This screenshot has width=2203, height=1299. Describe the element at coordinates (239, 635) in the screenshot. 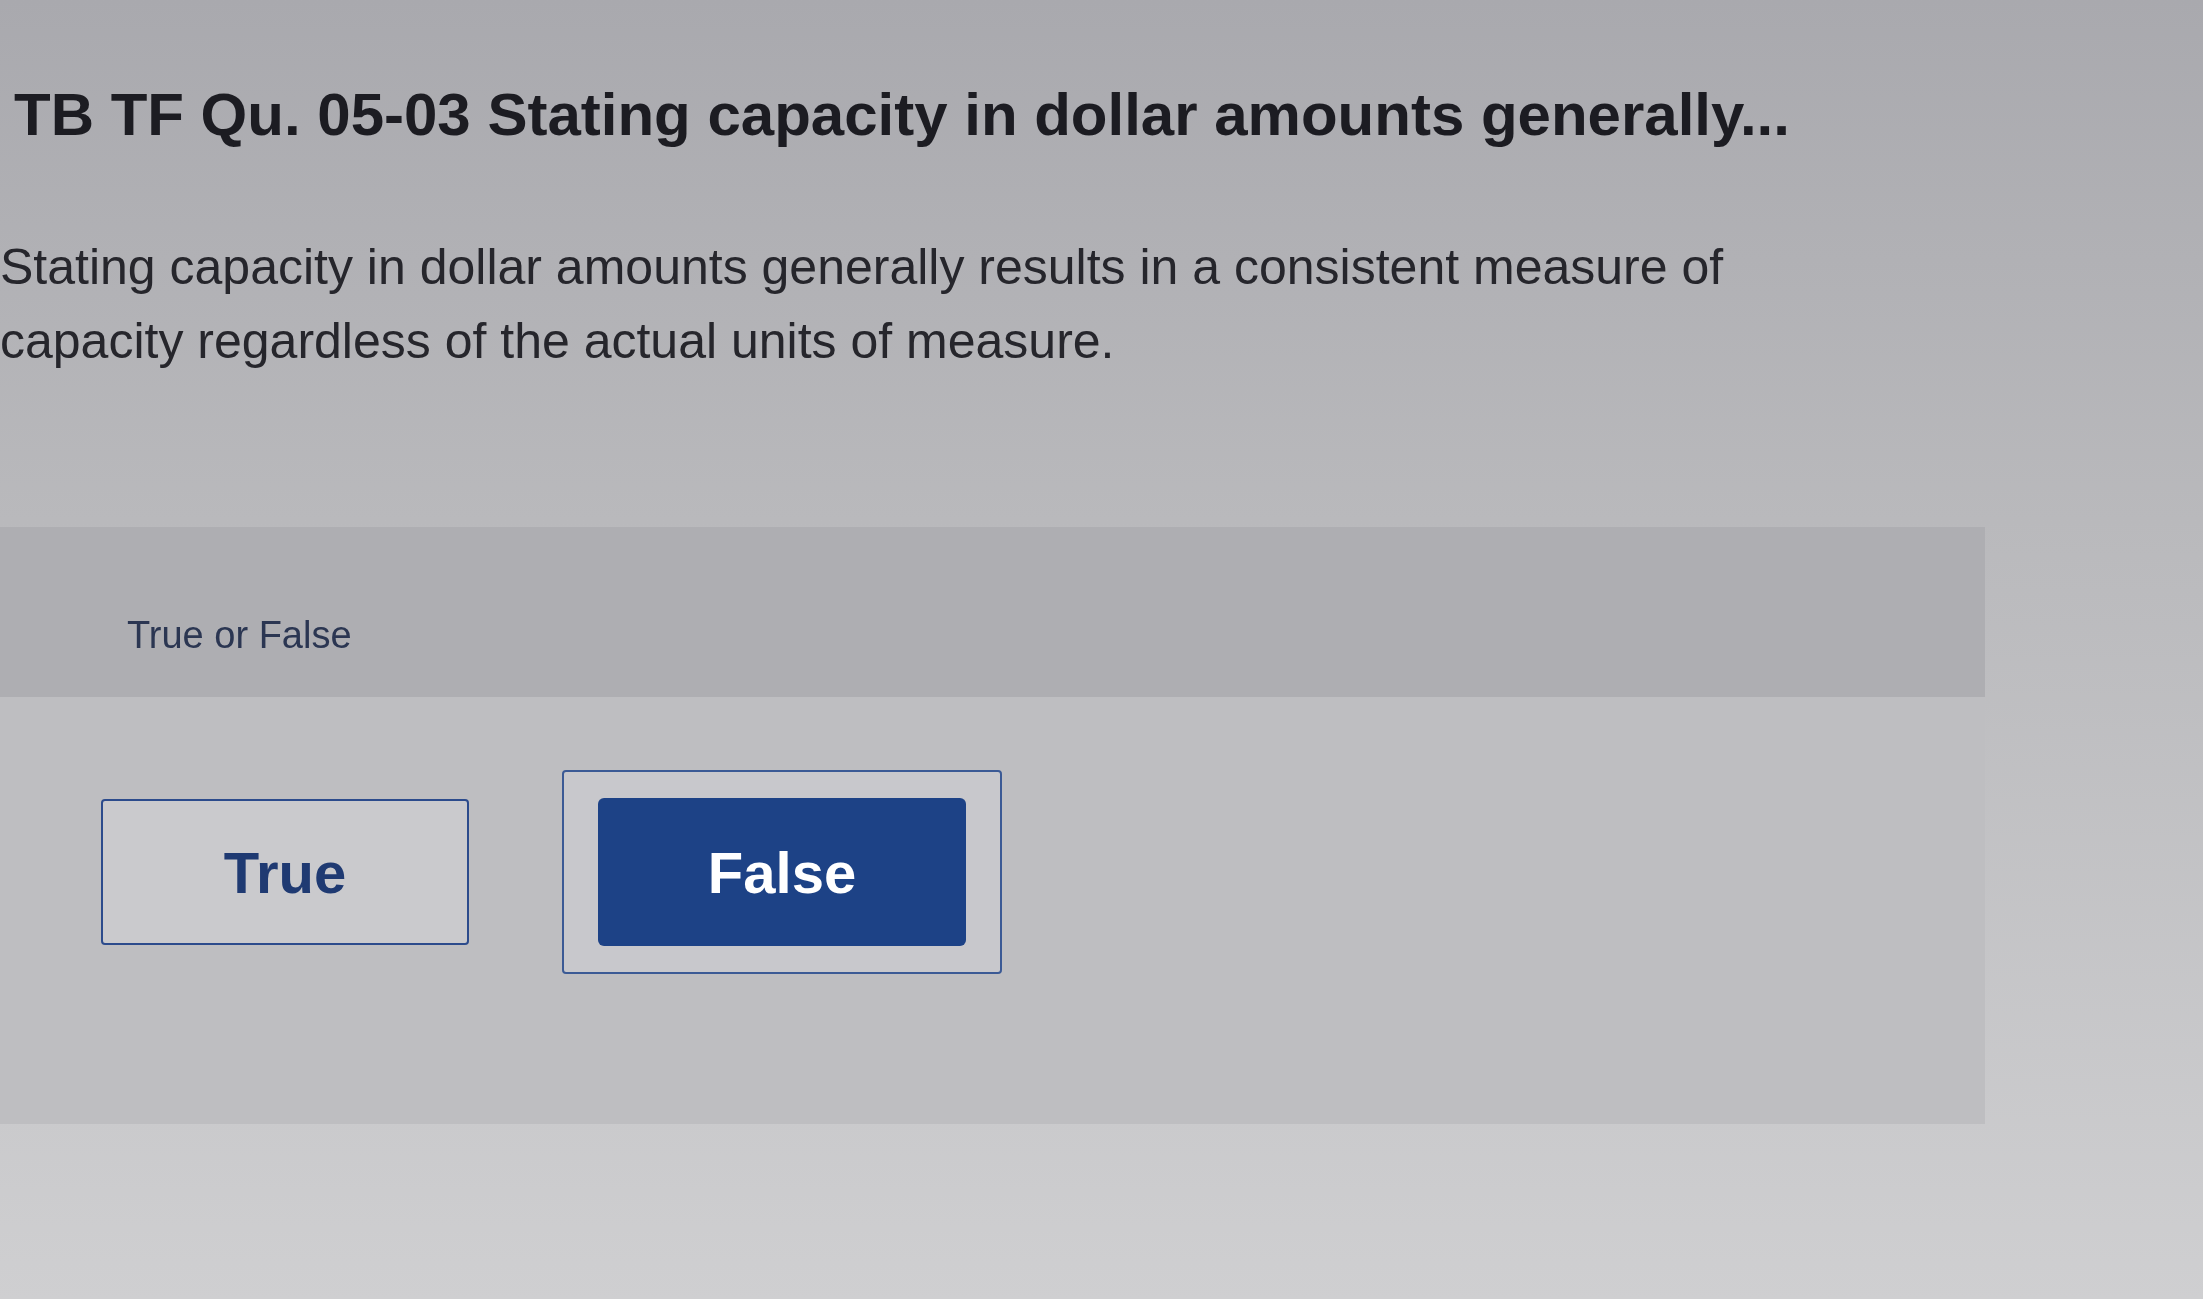

I see `answer-type-label: True or False` at that location.